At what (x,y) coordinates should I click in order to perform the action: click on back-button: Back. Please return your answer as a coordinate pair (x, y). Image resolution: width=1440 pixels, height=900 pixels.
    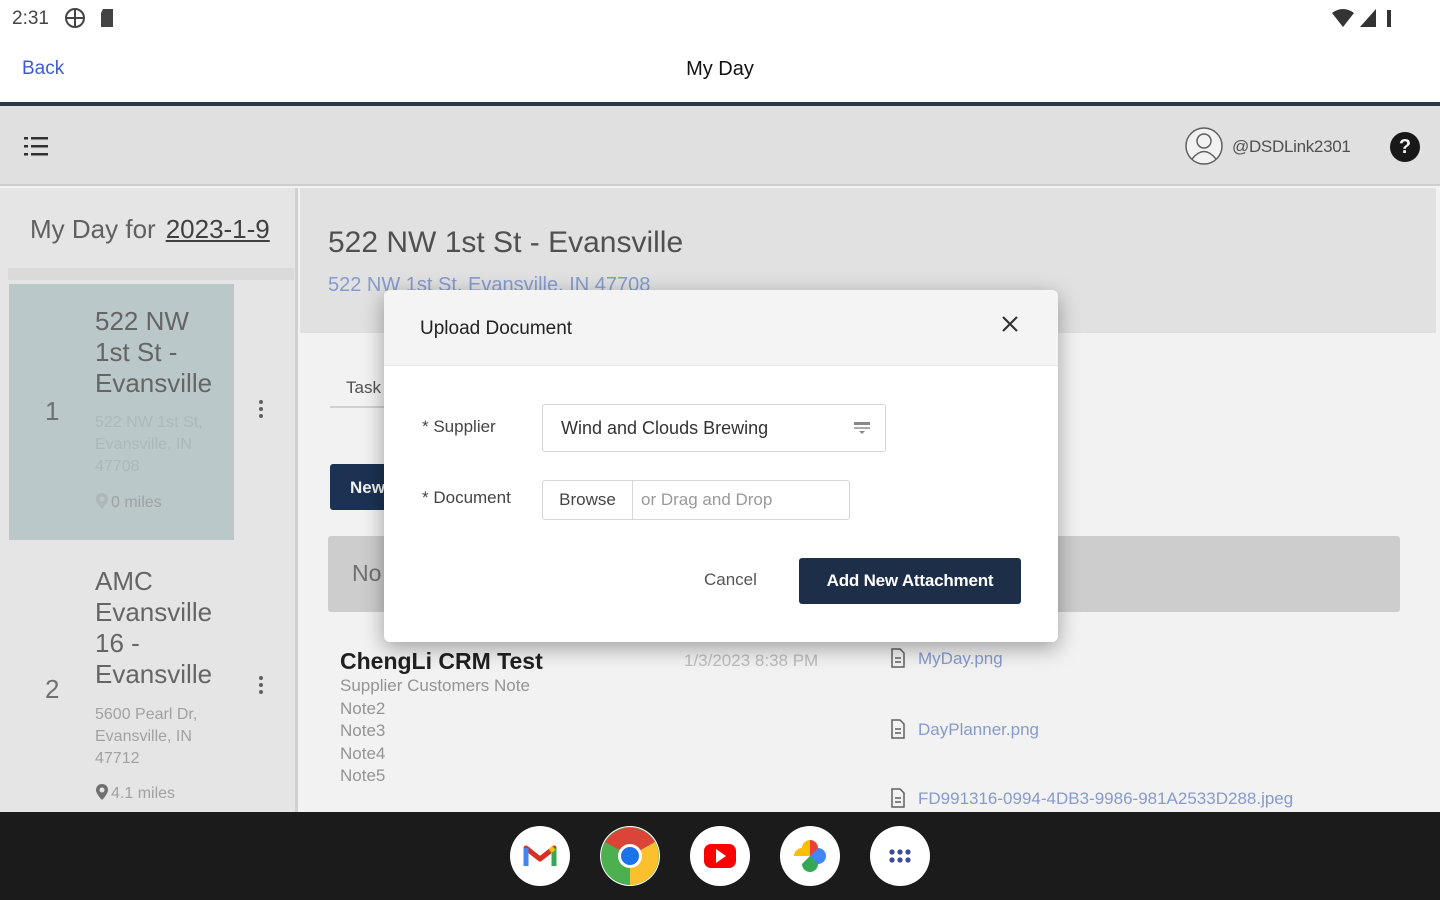
    Looking at the image, I should click on (43, 69).